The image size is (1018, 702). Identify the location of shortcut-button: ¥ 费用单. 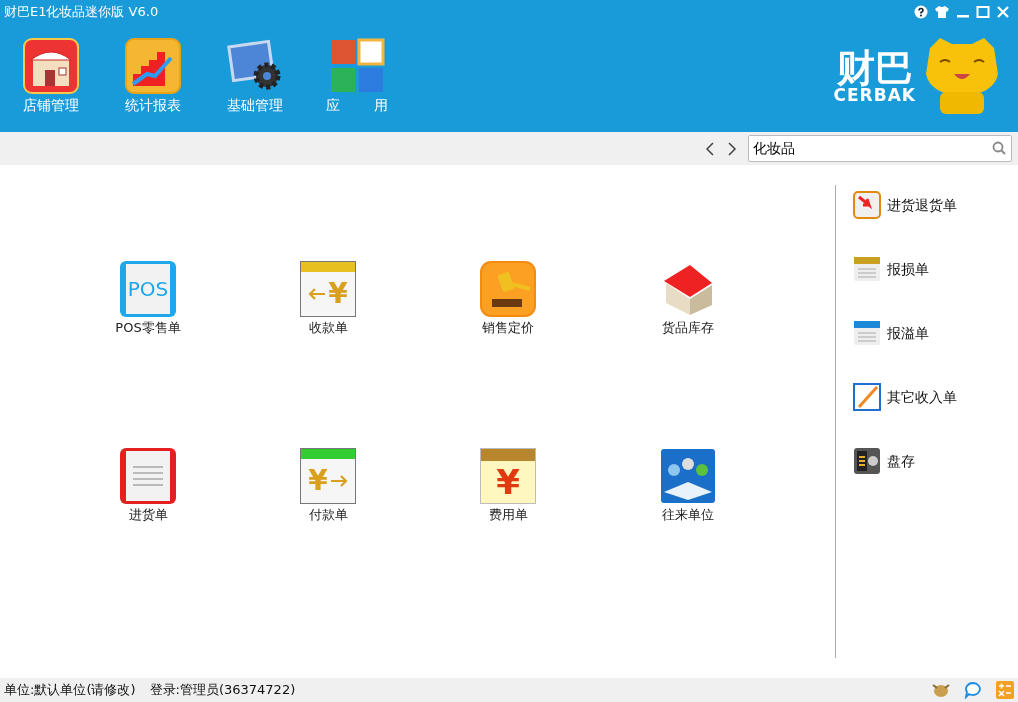
(508, 484).